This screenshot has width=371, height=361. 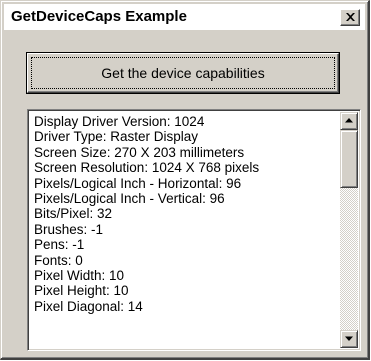 What do you see at coordinates (184, 290) in the screenshot?
I see `list-item: Pixel Height: 10` at bounding box center [184, 290].